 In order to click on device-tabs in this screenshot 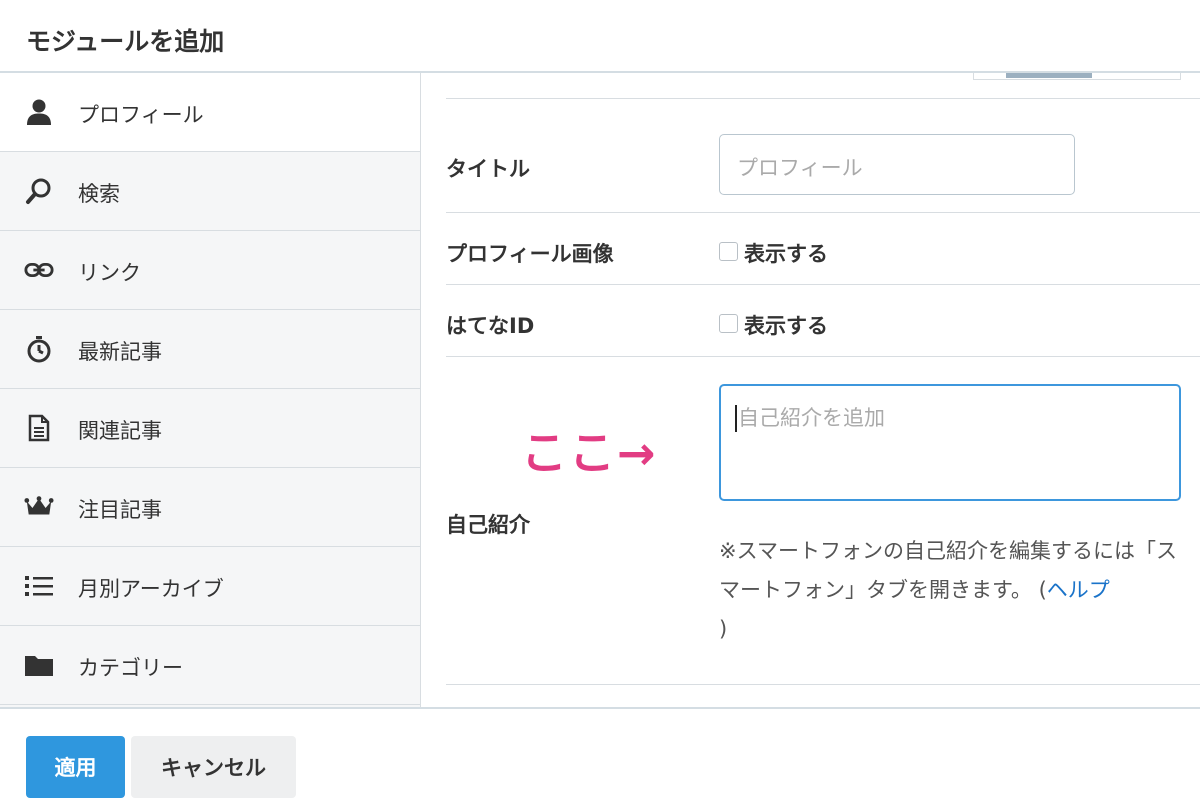, I will do `click(1077, 76)`.